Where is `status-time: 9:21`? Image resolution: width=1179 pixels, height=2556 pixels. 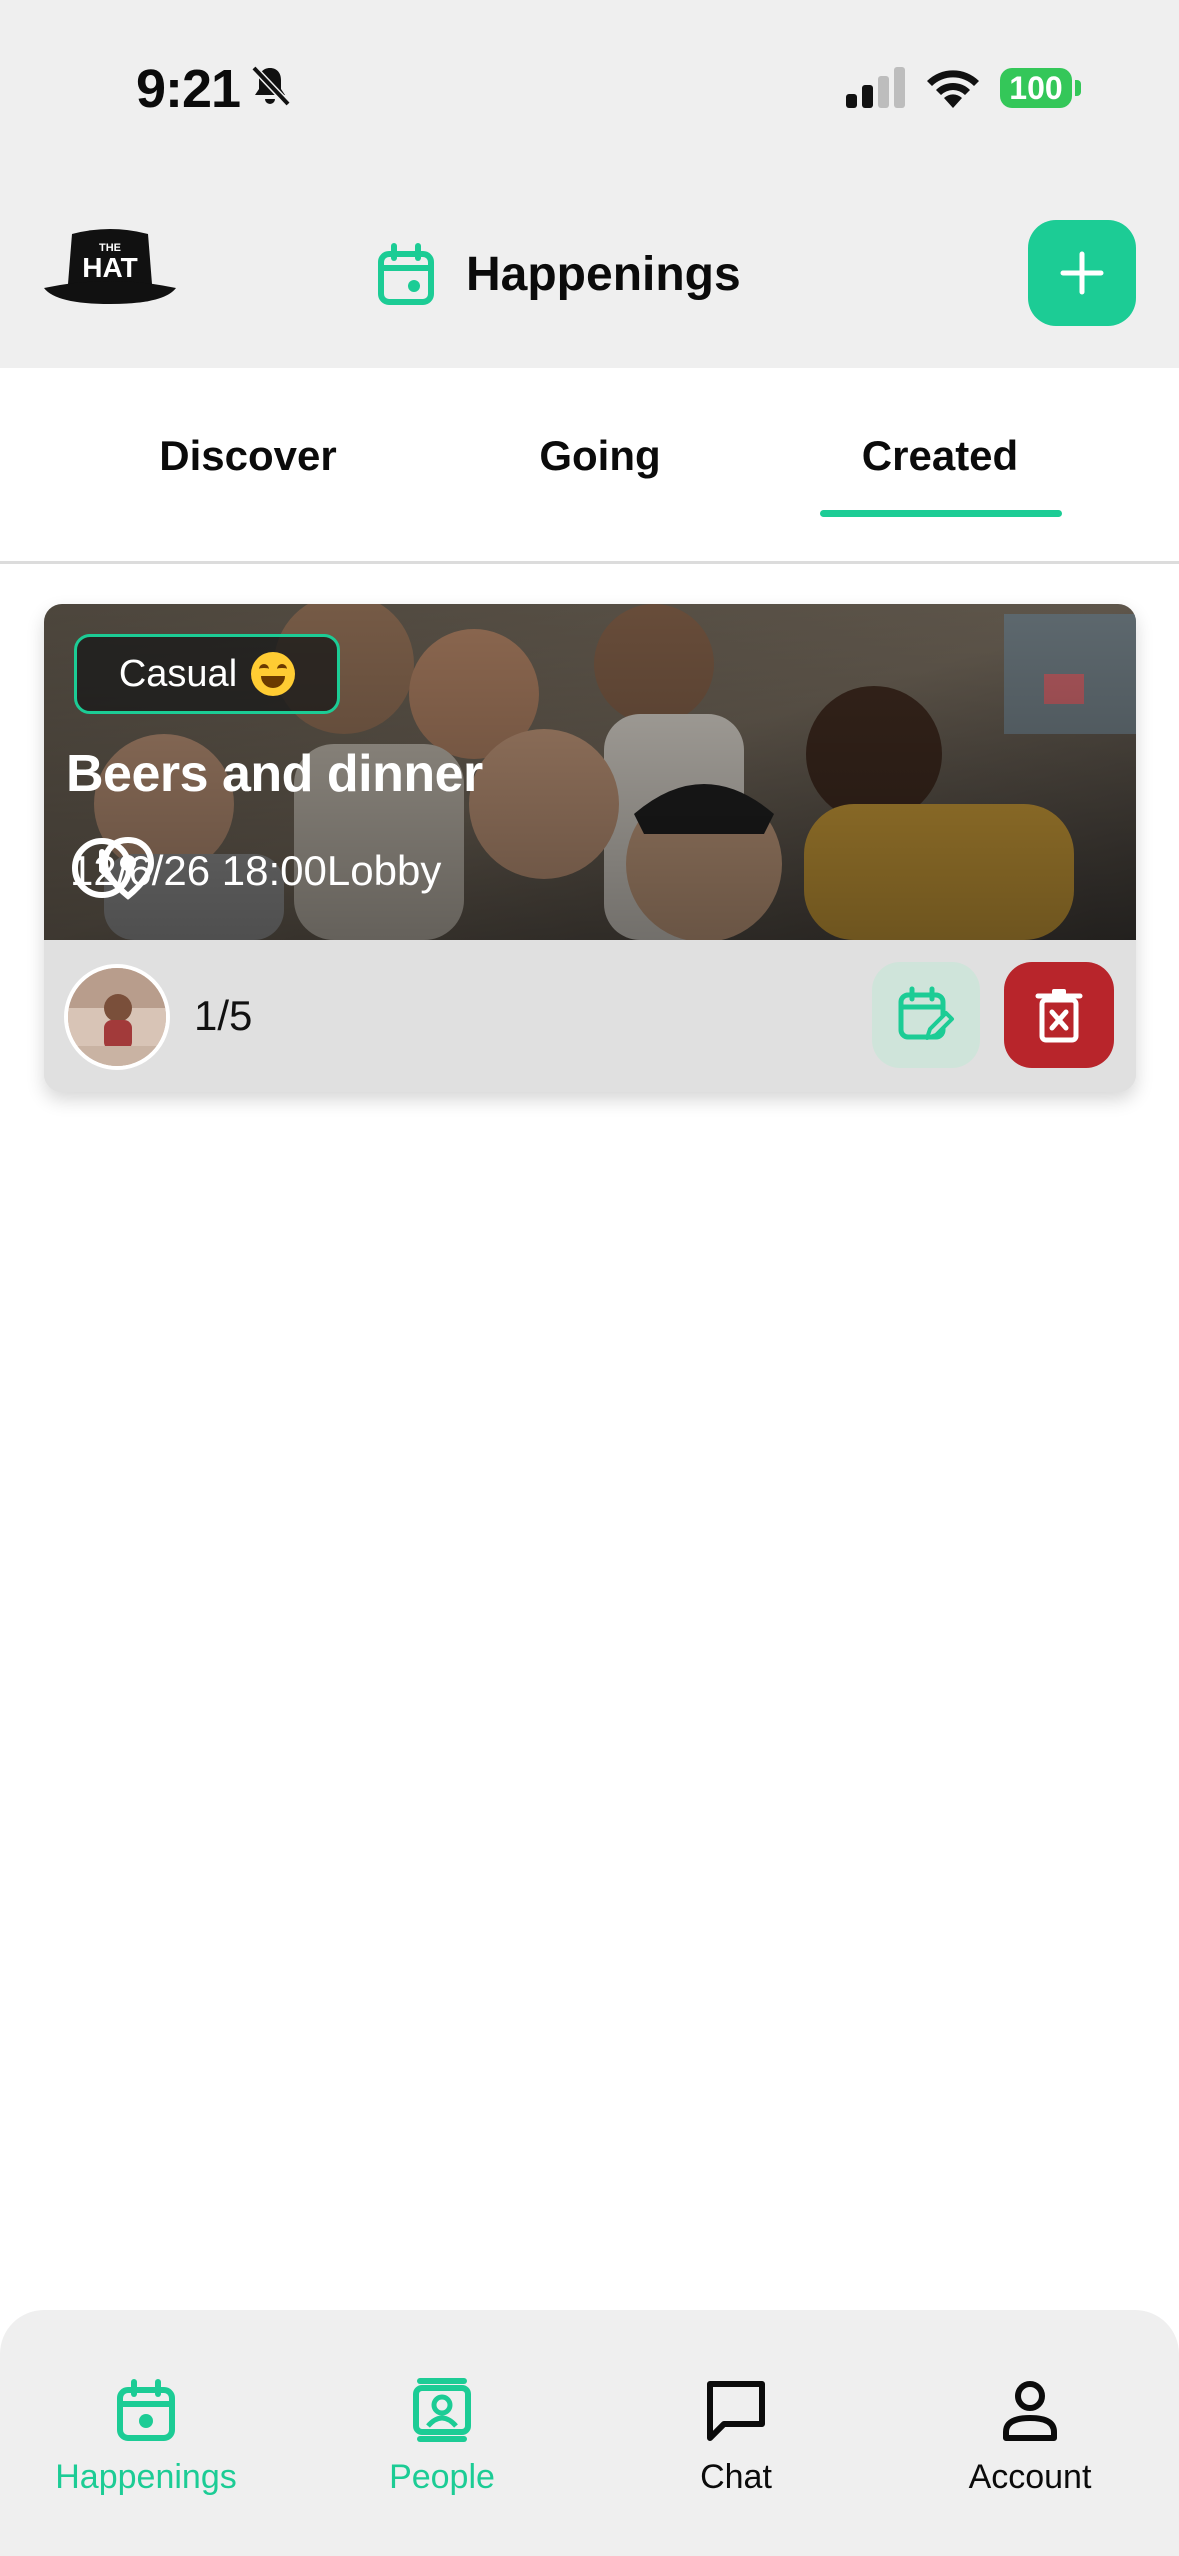 status-time: 9:21 is located at coordinates (188, 89).